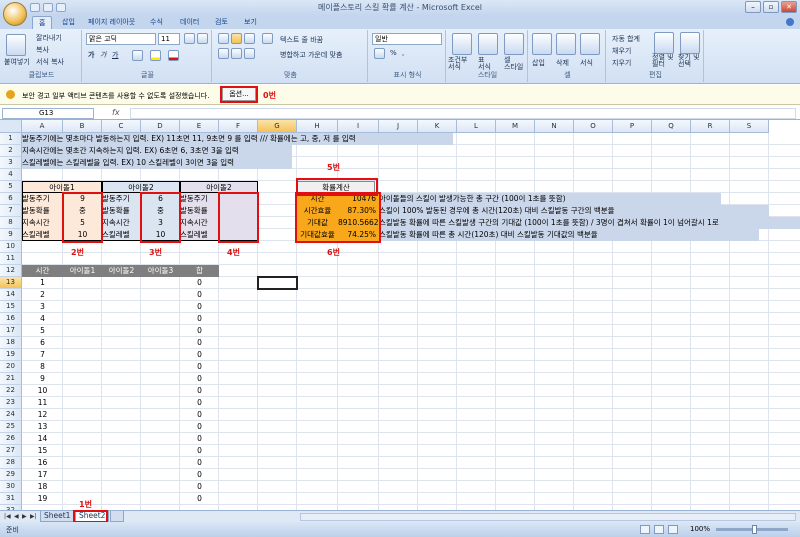  What do you see at coordinates (236, 53) in the screenshot?
I see `align-center-icon` at bounding box center [236, 53].